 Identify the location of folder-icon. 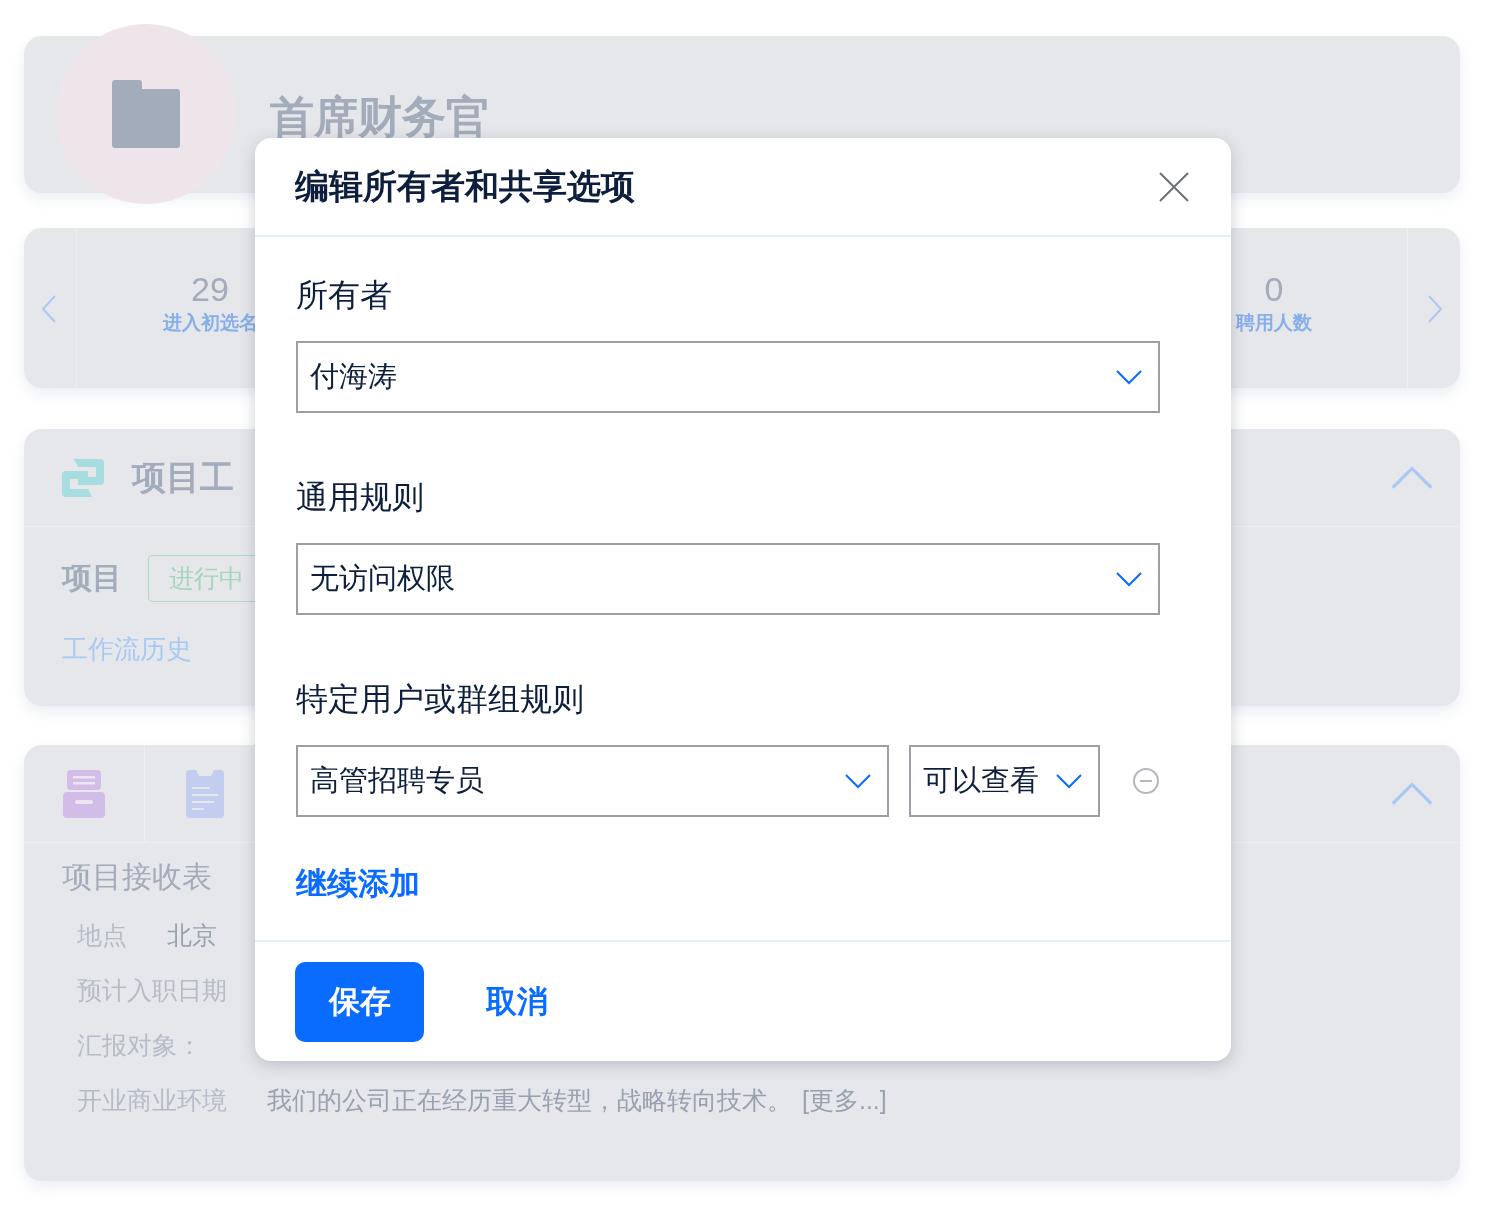
(146, 114).